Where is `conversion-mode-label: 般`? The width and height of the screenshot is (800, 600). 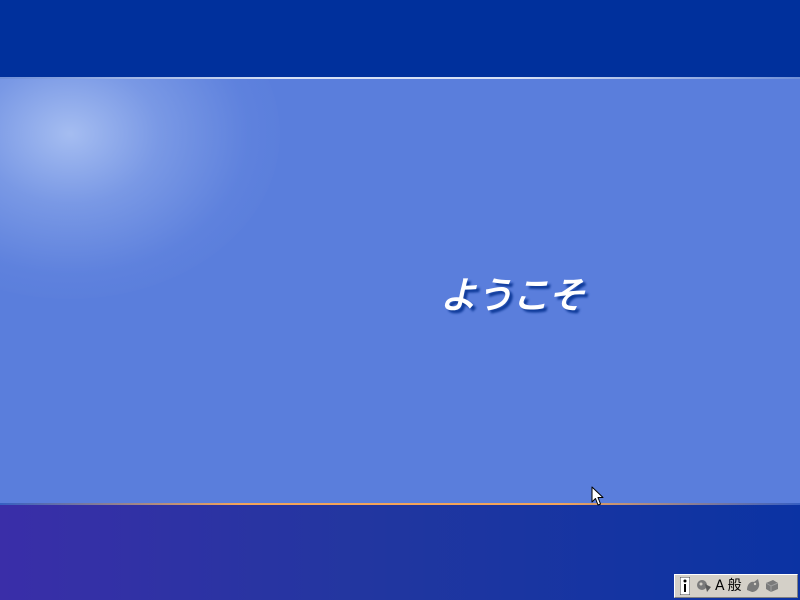
conversion-mode-label: 般 is located at coordinates (735, 586).